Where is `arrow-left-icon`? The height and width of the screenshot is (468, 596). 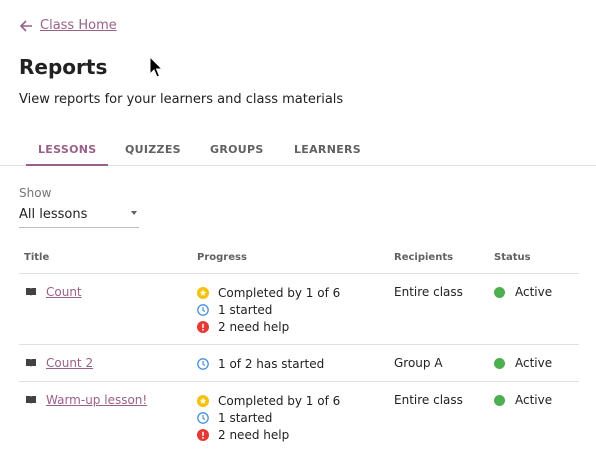
arrow-left-icon is located at coordinates (25, 25).